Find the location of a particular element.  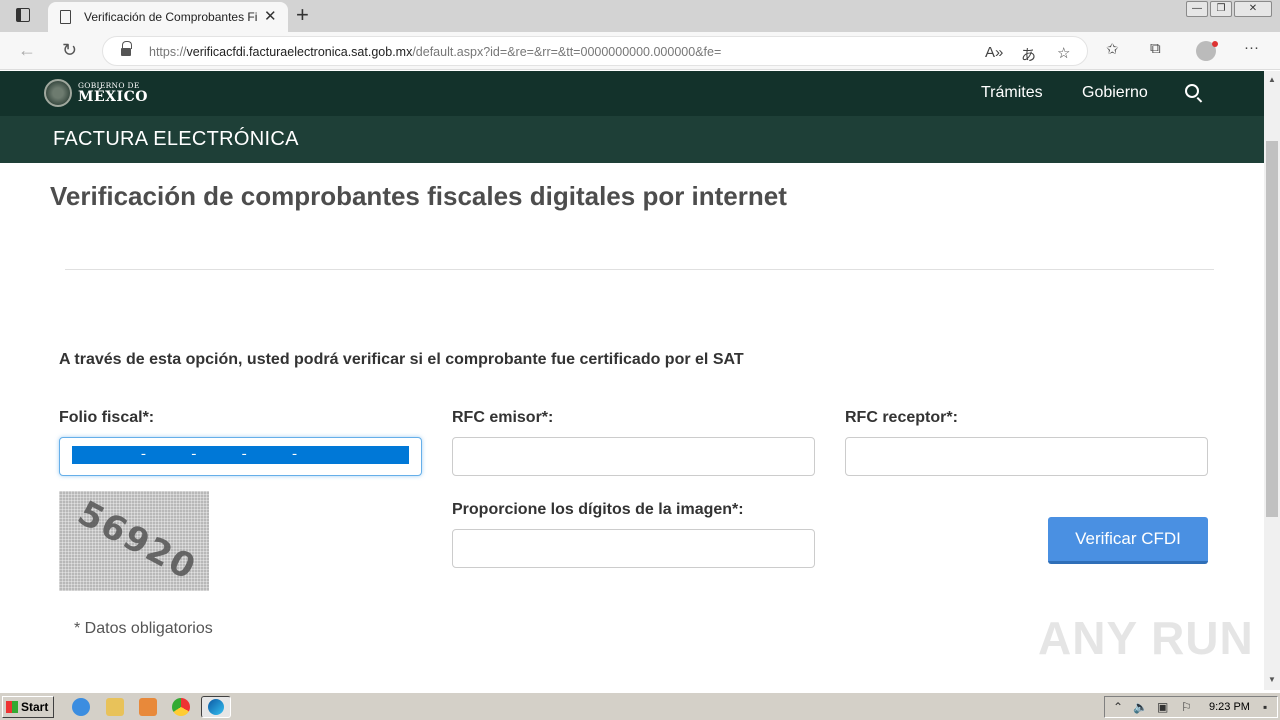

folio-fiscal-value: - - - - is located at coordinates (240, 455).